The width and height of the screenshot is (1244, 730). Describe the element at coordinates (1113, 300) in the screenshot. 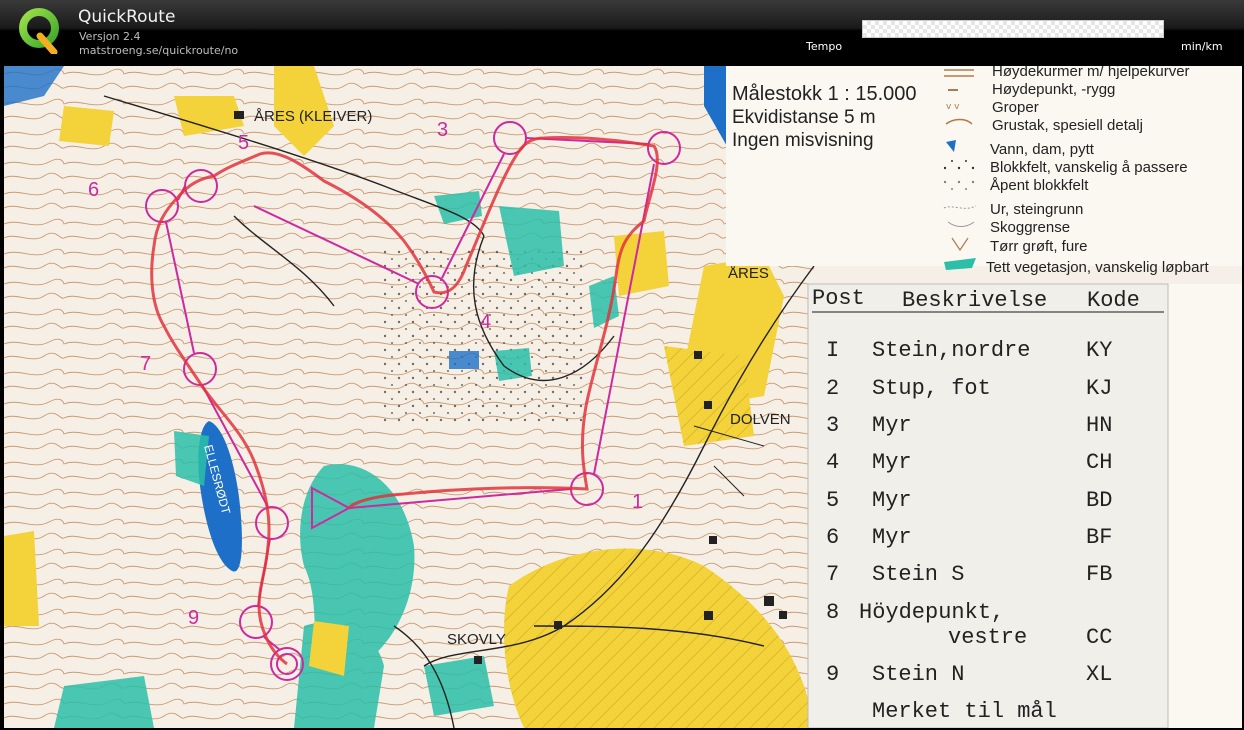

I see `desc-header-code: Kode` at that location.